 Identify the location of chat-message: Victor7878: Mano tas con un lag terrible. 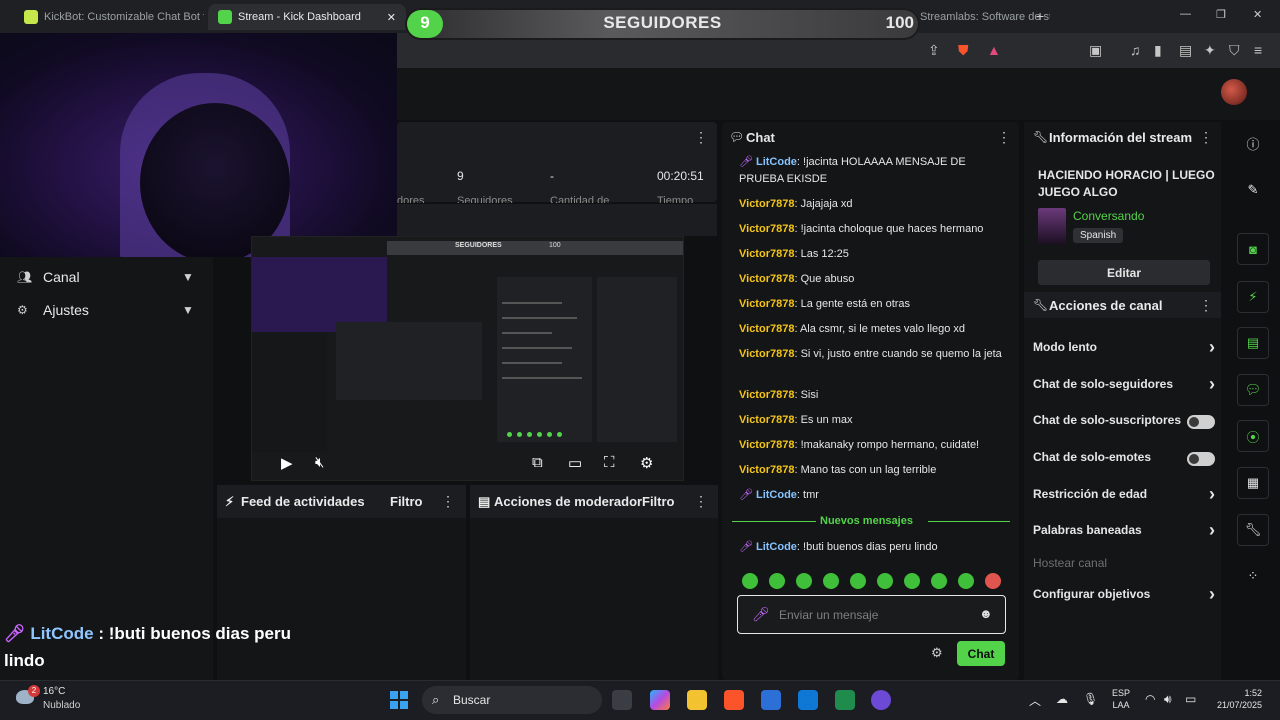
(874, 470).